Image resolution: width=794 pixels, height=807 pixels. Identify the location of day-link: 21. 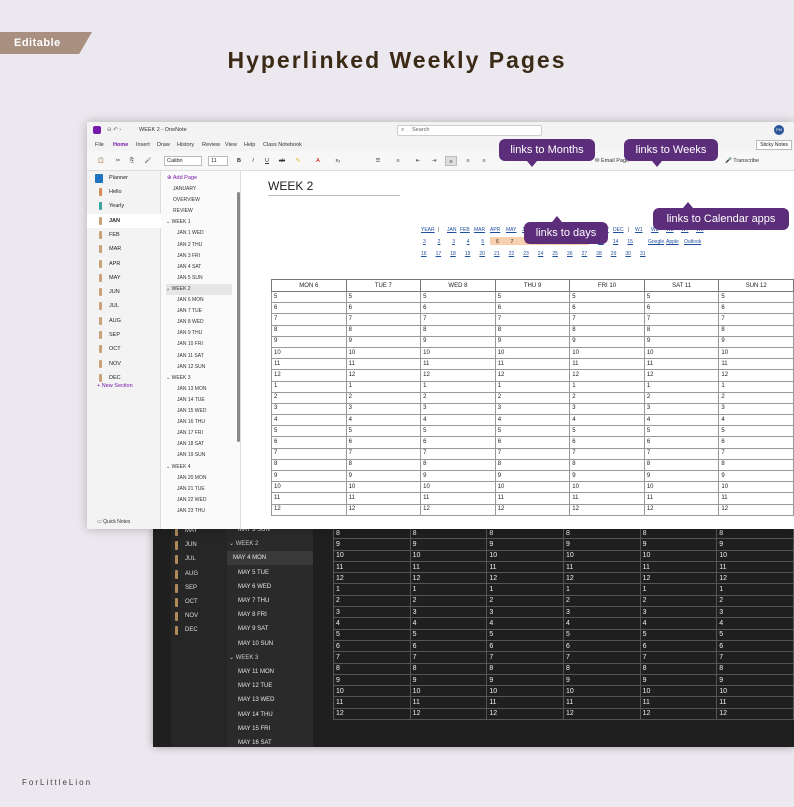
(497, 254).